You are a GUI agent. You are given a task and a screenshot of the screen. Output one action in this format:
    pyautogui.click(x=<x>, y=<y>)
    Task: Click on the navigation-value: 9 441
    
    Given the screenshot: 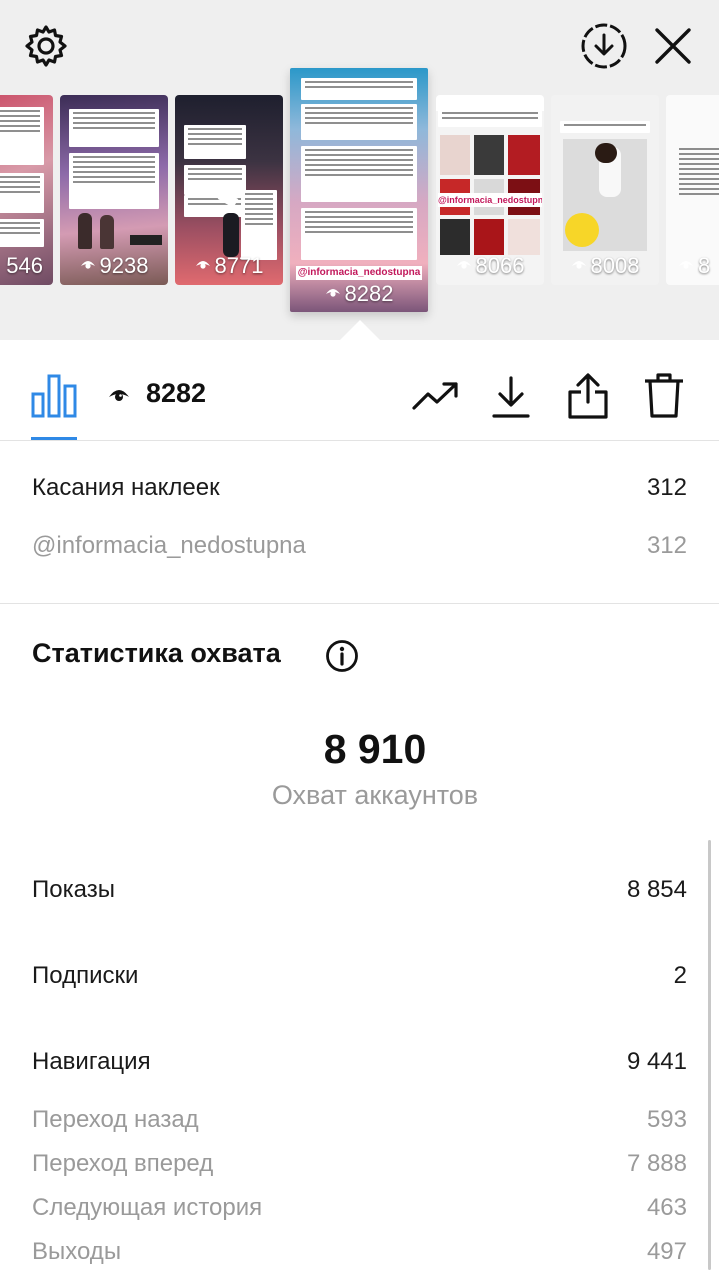 What is the action you would take?
    pyautogui.click(x=656, y=1061)
    